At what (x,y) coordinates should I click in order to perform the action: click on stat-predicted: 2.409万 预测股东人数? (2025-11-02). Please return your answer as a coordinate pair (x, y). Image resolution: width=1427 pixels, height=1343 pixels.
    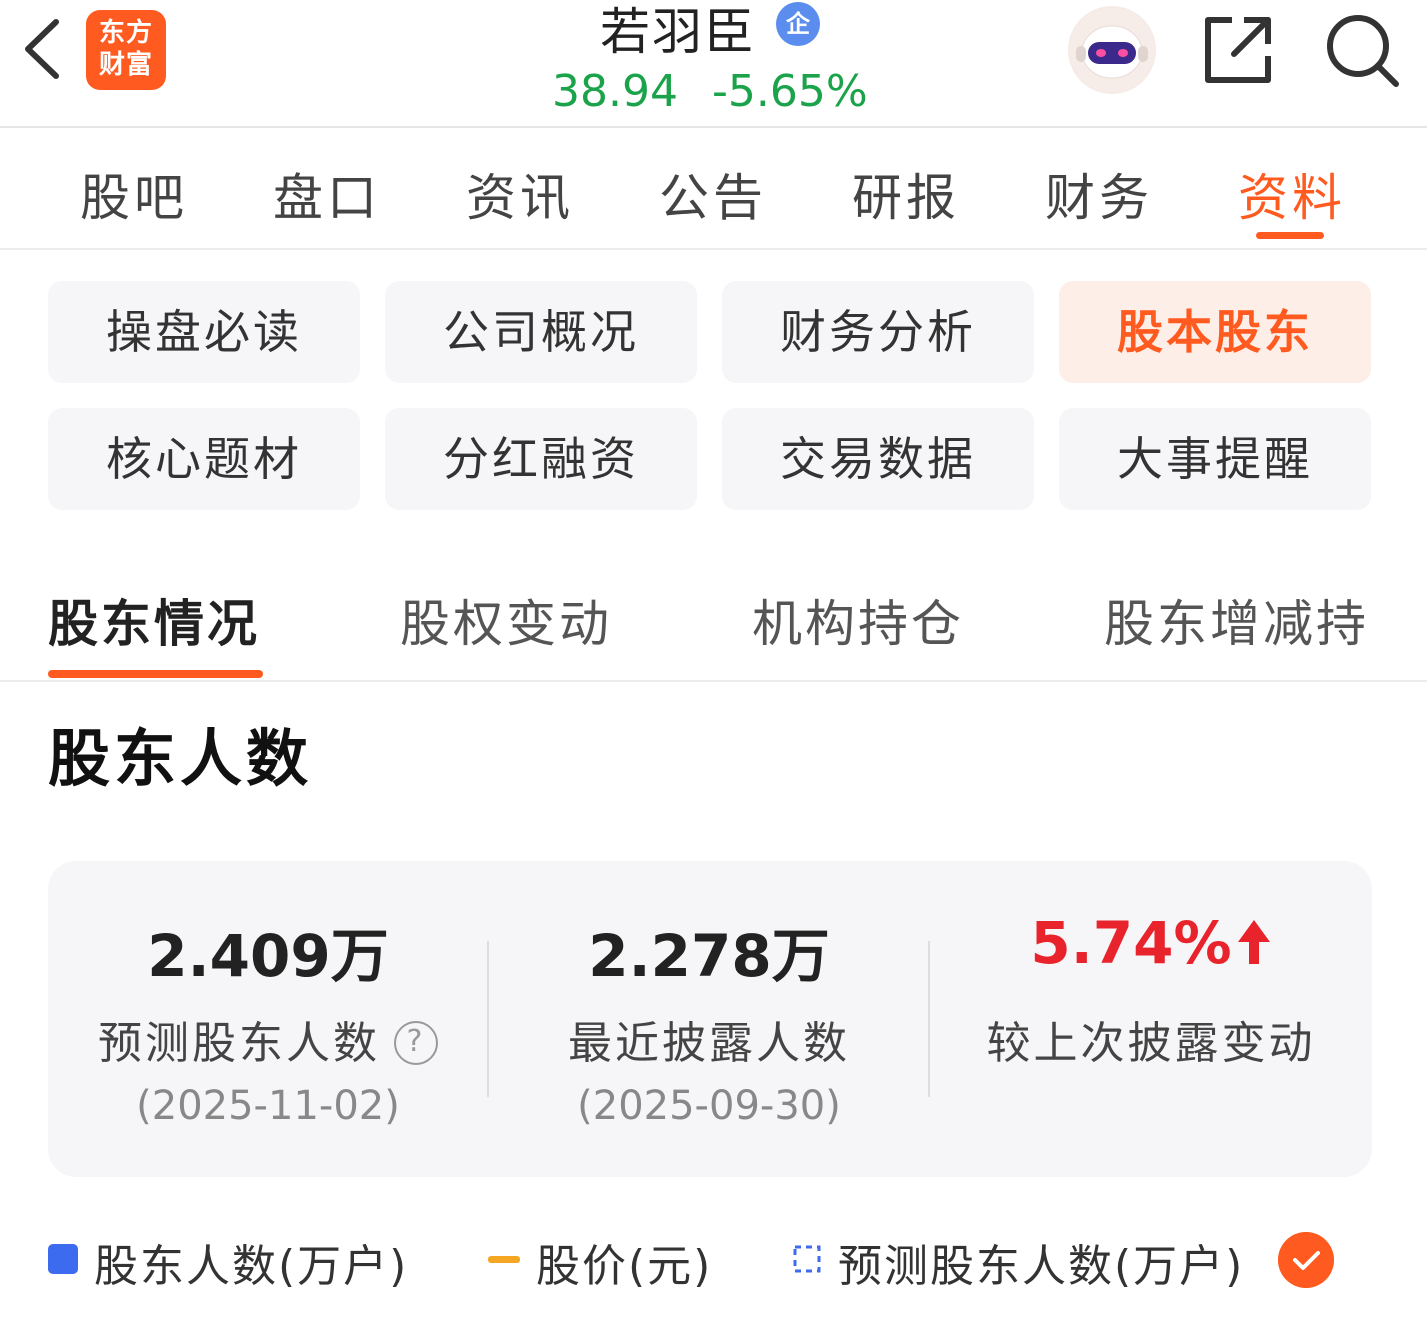
    Looking at the image, I should click on (268, 1019).